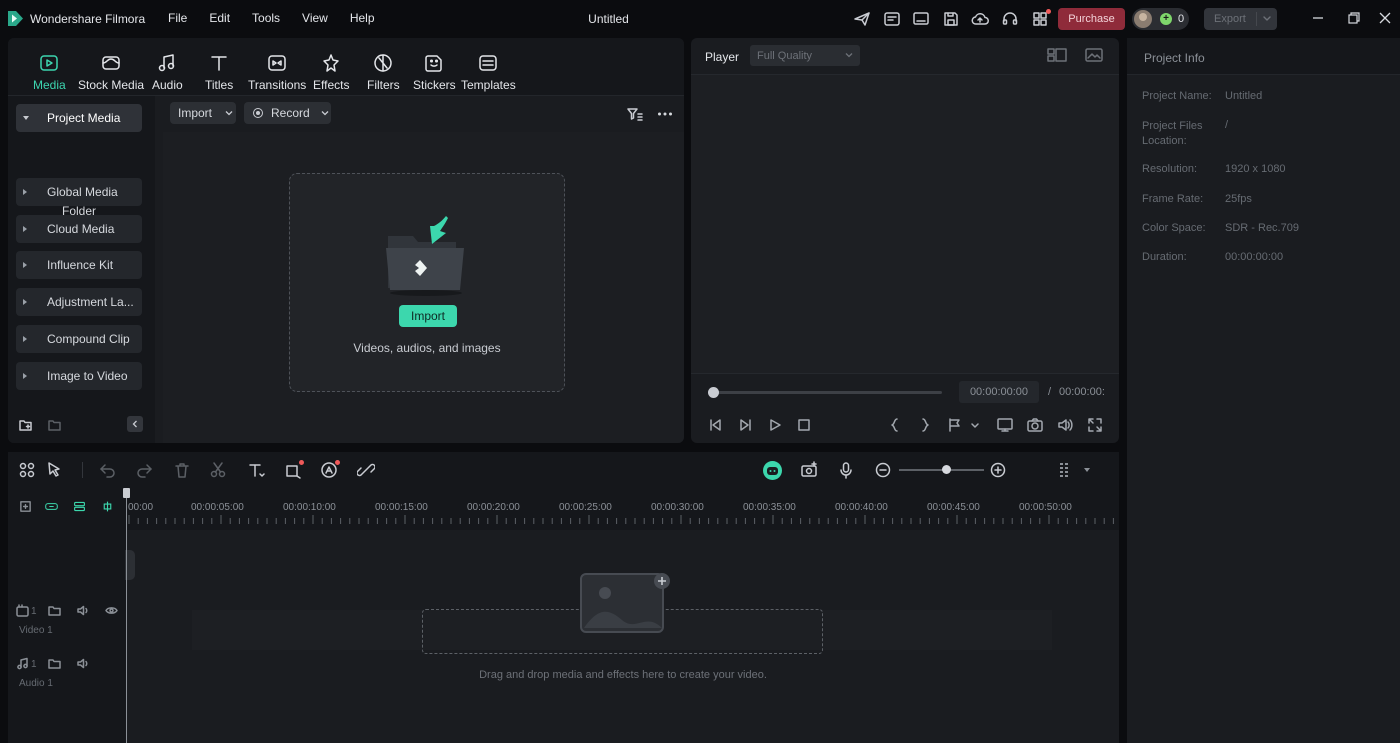 Image resolution: width=1400 pixels, height=743 pixels. Describe the element at coordinates (109, 507) in the screenshot. I see `marker-snap-icon` at that location.